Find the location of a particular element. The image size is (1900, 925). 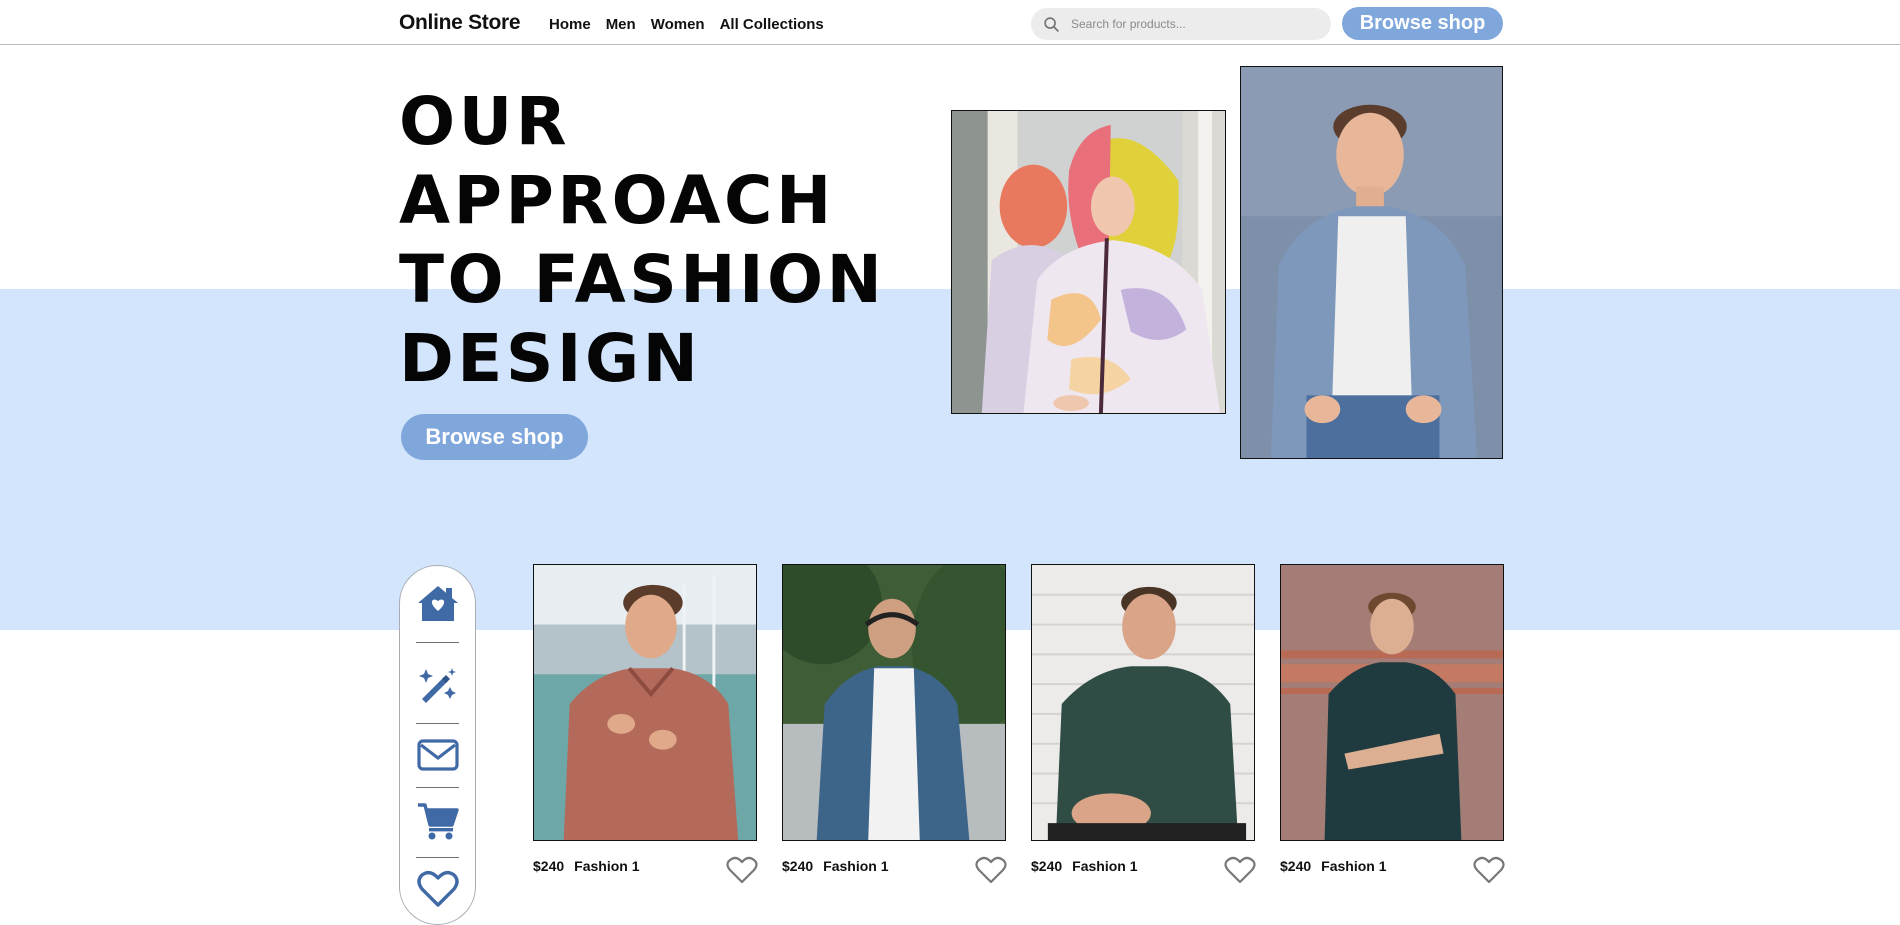

home-icon is located at coordinates (437, 603).